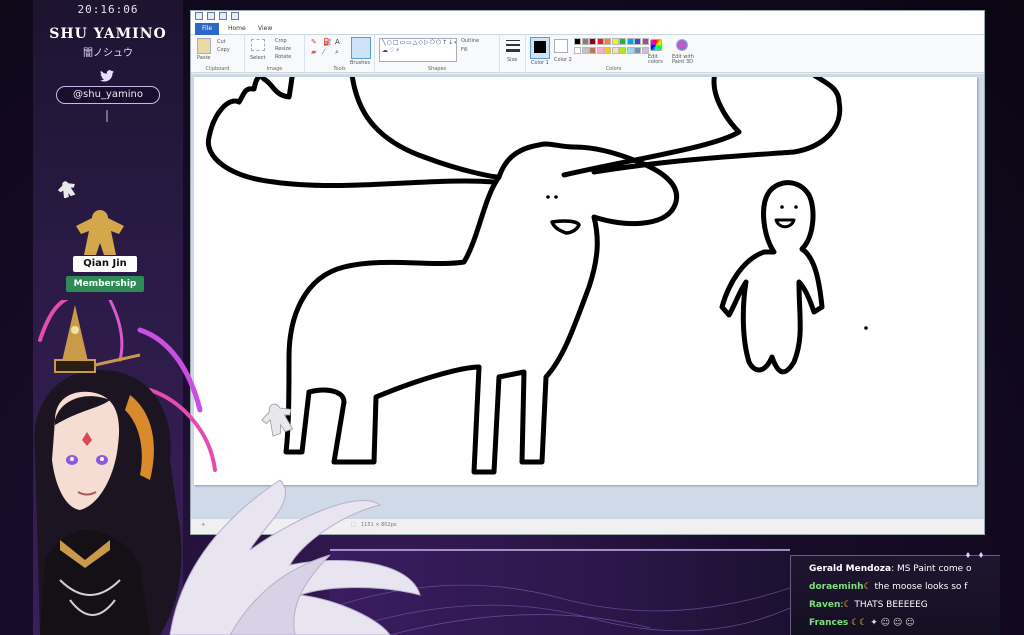 The width and height of the screenshot is (1024, 635). Describe the element at coordinates (339, 69) in the screenshot. I see `tools-group-label: Tools` at that location.